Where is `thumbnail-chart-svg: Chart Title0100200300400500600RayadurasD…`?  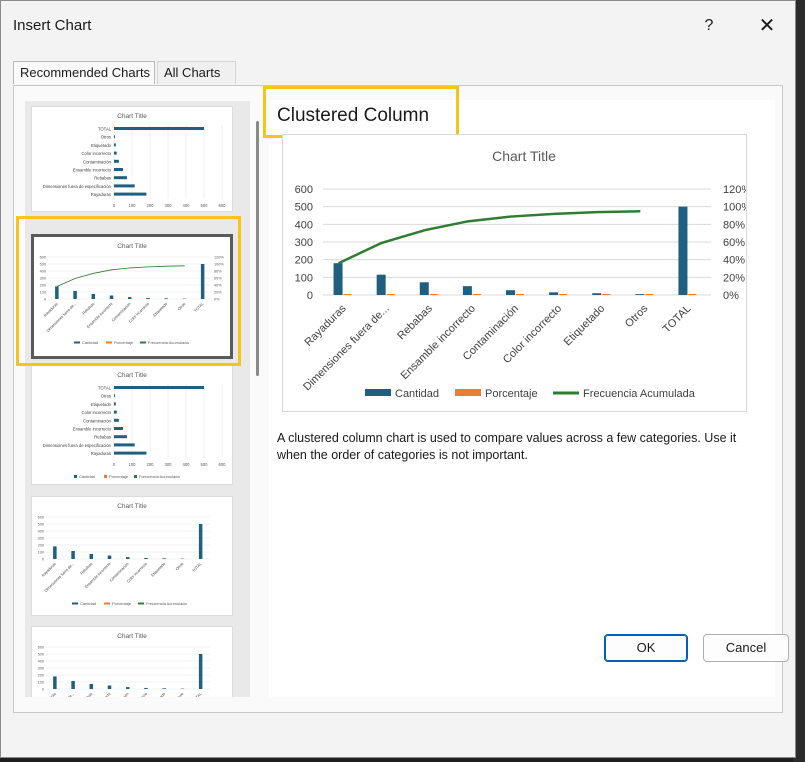
thumbnail-chart-svg: Chart Title0100200300400500600RayadurasD… is located at coordinates (124, 554).